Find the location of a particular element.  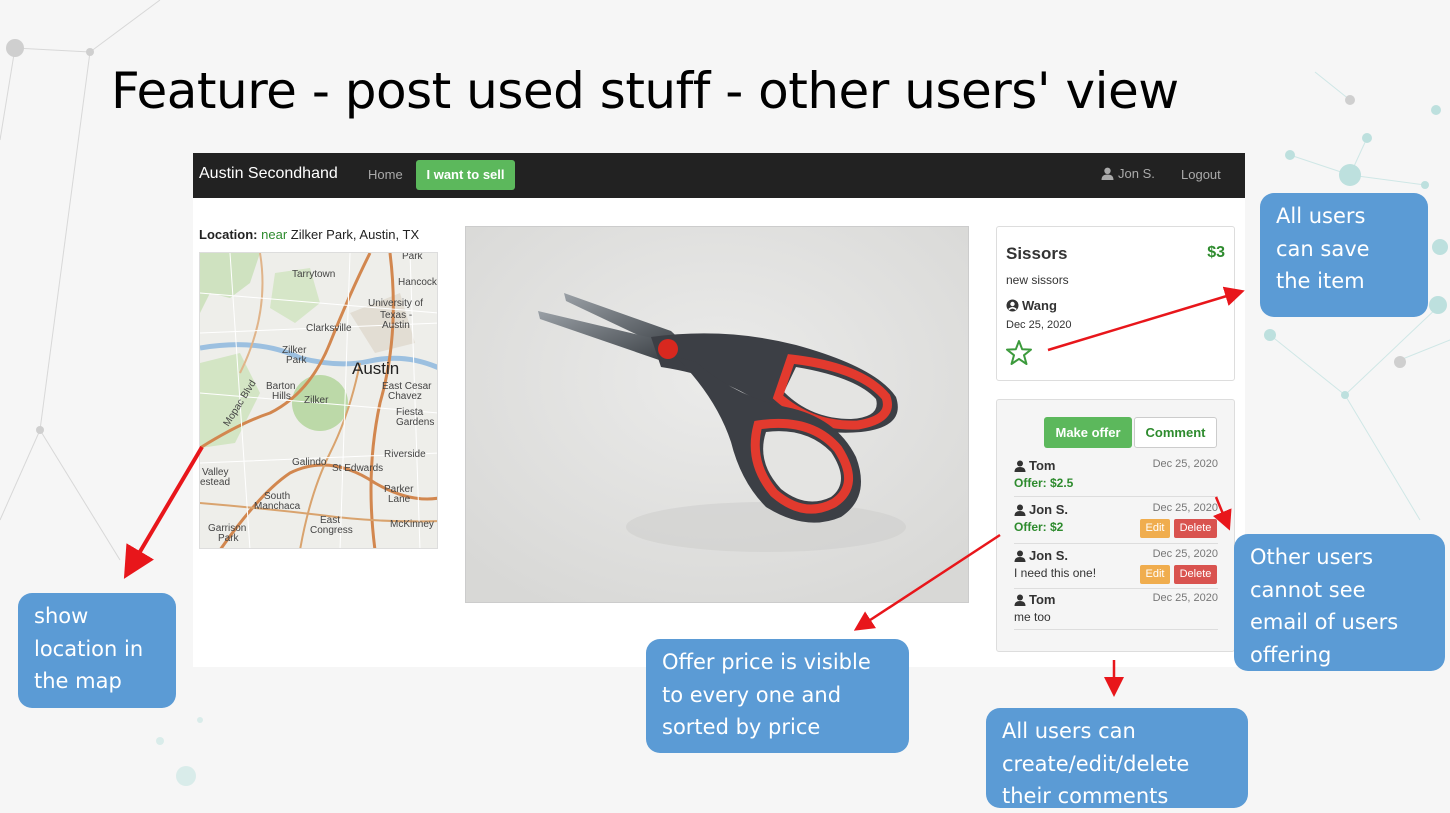

map-label: Clarksville is located at coordinates (329, 328).